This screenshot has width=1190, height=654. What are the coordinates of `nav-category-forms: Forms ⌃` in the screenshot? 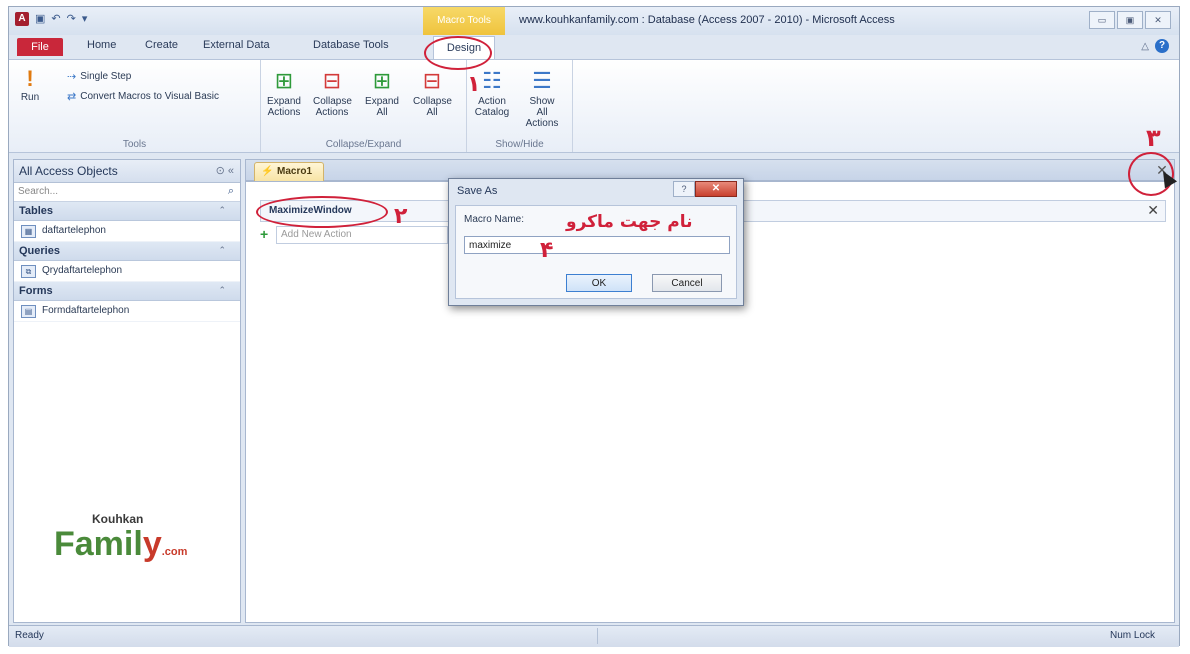 It's located at (127, 291).